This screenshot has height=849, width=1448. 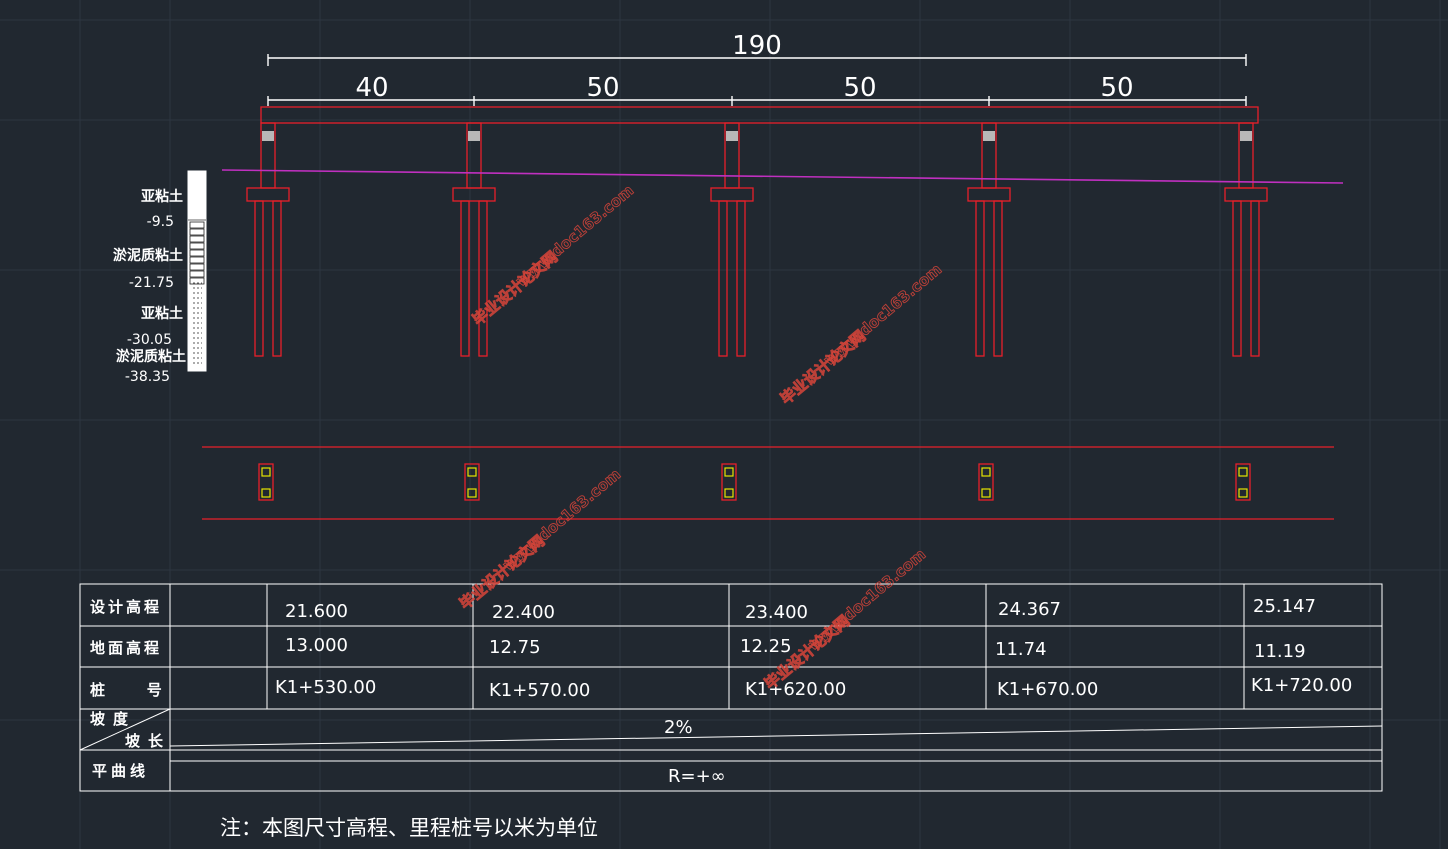 What do you see at coordinates (1047, 689) in the screenshot?
I see `table-cell: K1+670.00` at bounding box center [1047, 689].